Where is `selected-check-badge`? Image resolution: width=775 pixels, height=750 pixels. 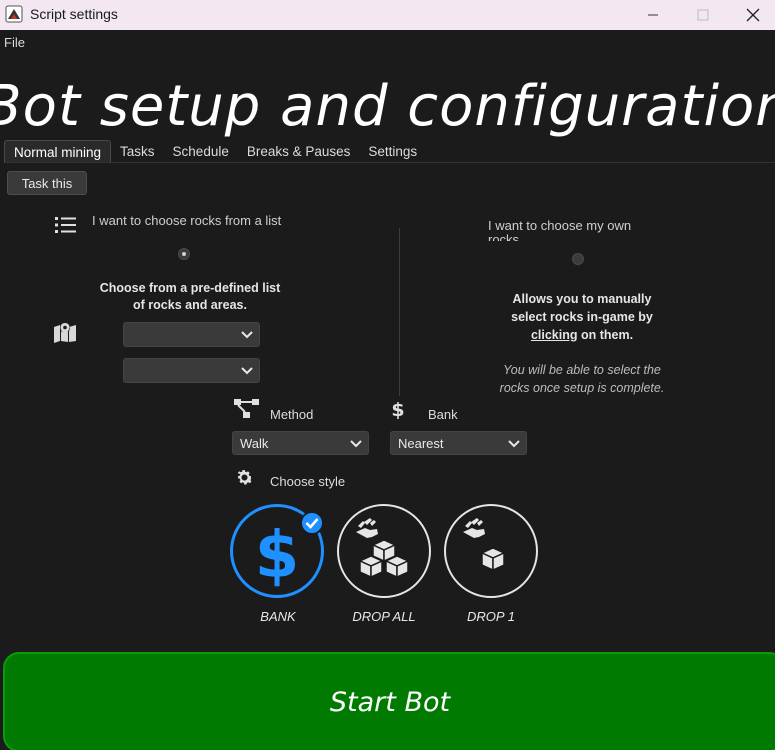
selected-check-badge is located at coordinates (312, 523).